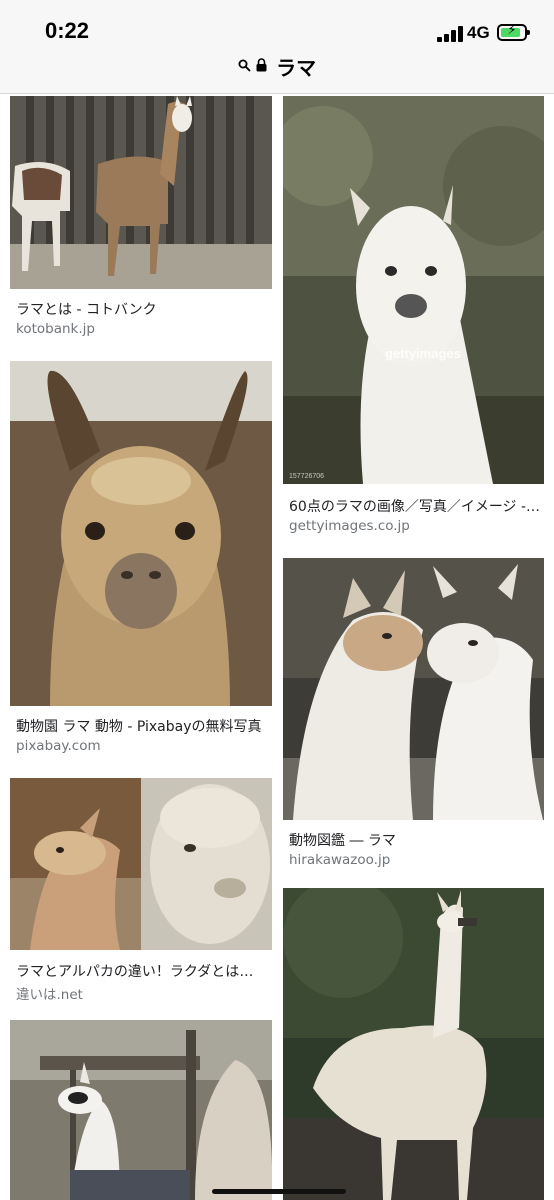 The height and width of the screenshot is (1200, 554). What do you see at coordinates (277, 24) in the screenshot?
I see `status-bar: 0:22 4G ⚡` at bounding box center [277, 24].